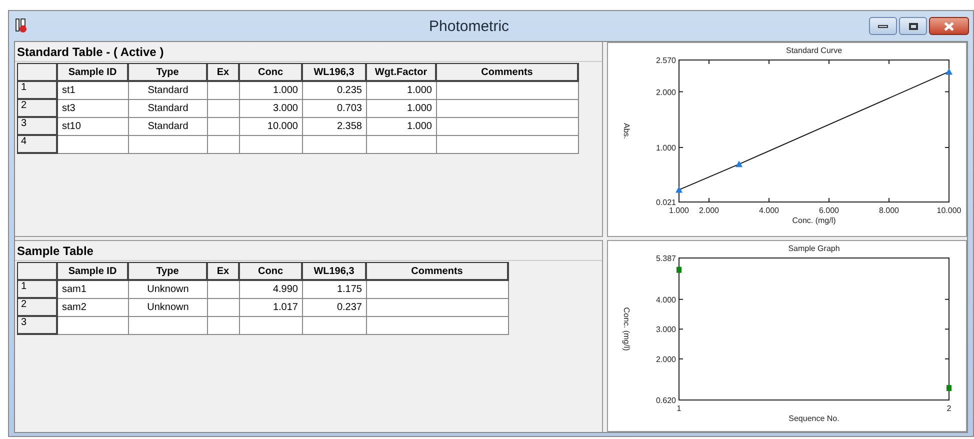 The image size is (974, 439). What do you see at coordinates (883, 26) in the screenshot?
I see `minimize-button` at bounding box center [883, 26].